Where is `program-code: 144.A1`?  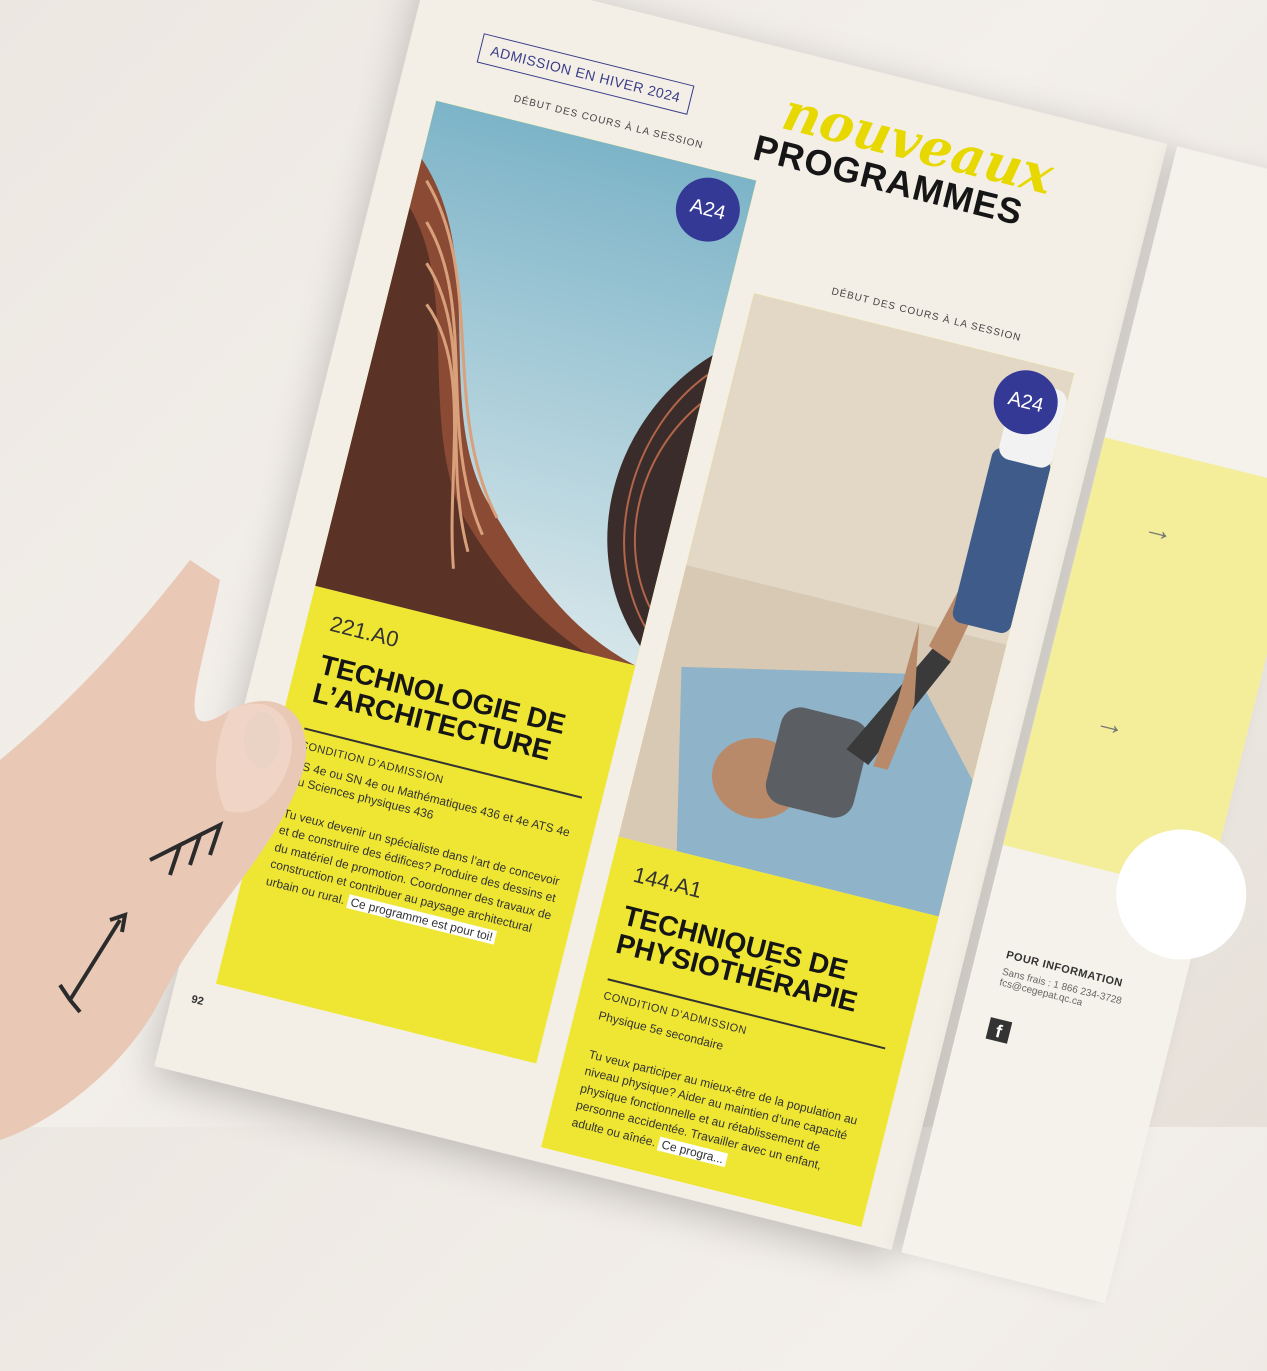
program-code: 144.A1 is located at coordinates (667, 882).